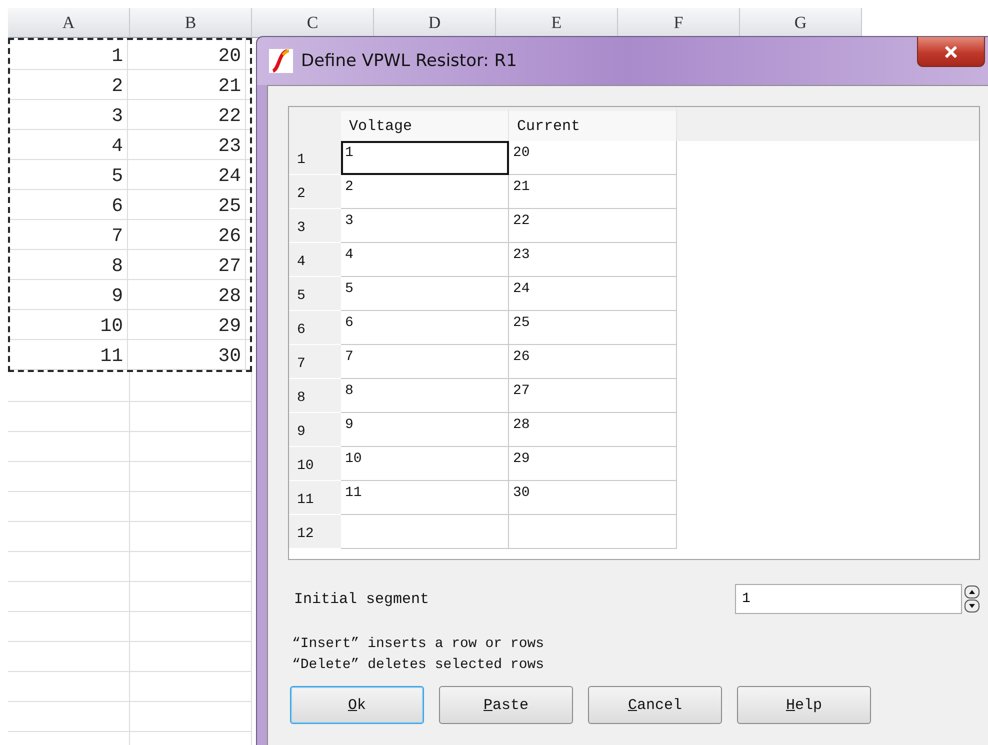 Image resolution: width=988 pixels, height=745 pixels. Describe the element at coordinates (425, 158) in the screenshot. I see `grid-cell: 1` at that location.